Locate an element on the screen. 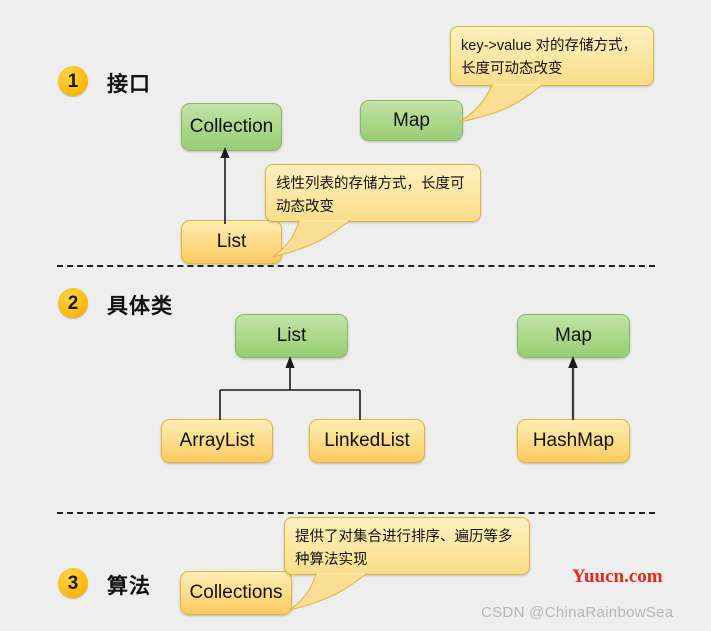 This screenshot has width=711, height=631. watermark-author: CSDN @ChinaRainbowSea is located at coordinates (577, 612).